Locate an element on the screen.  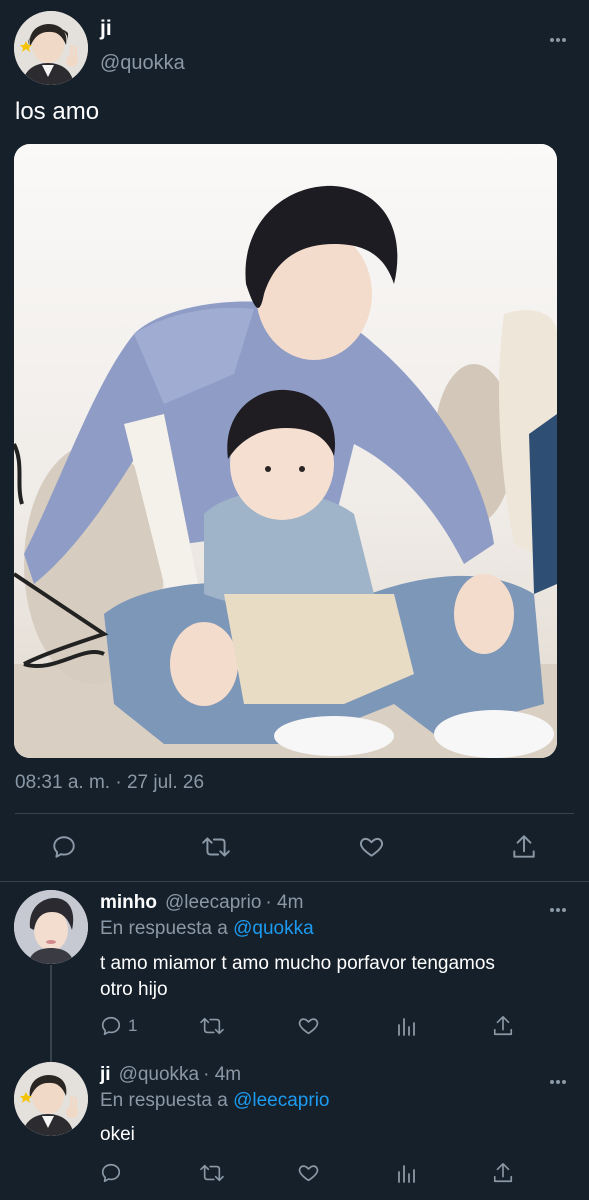
reply-author-name: ji is located at coordinates (105, 1075).